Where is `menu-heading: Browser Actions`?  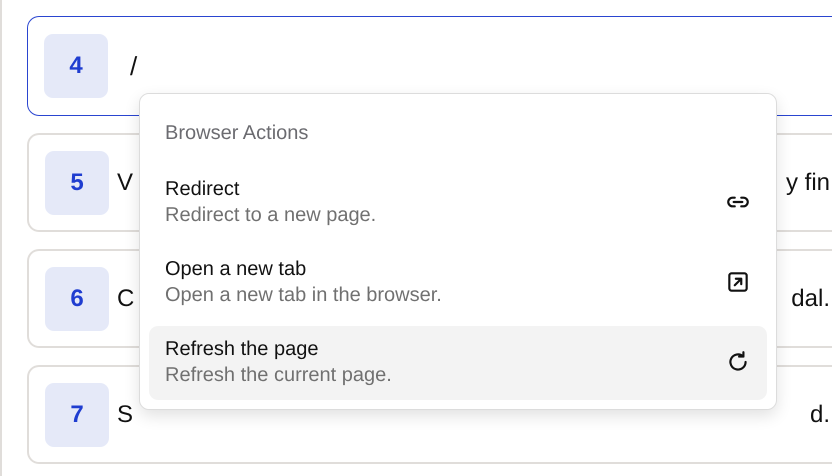
menu-heading: Browser Actions is located at coordinates (237, 133).